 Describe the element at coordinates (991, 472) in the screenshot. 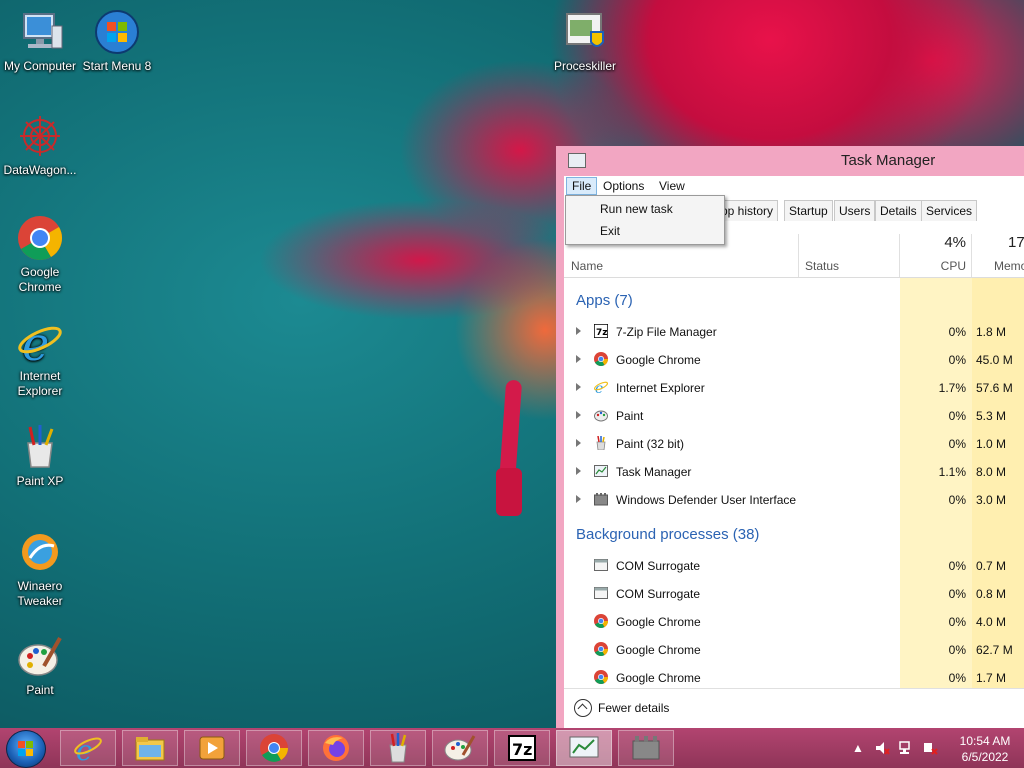

I see `process-memory: 8.0 M` at that location.